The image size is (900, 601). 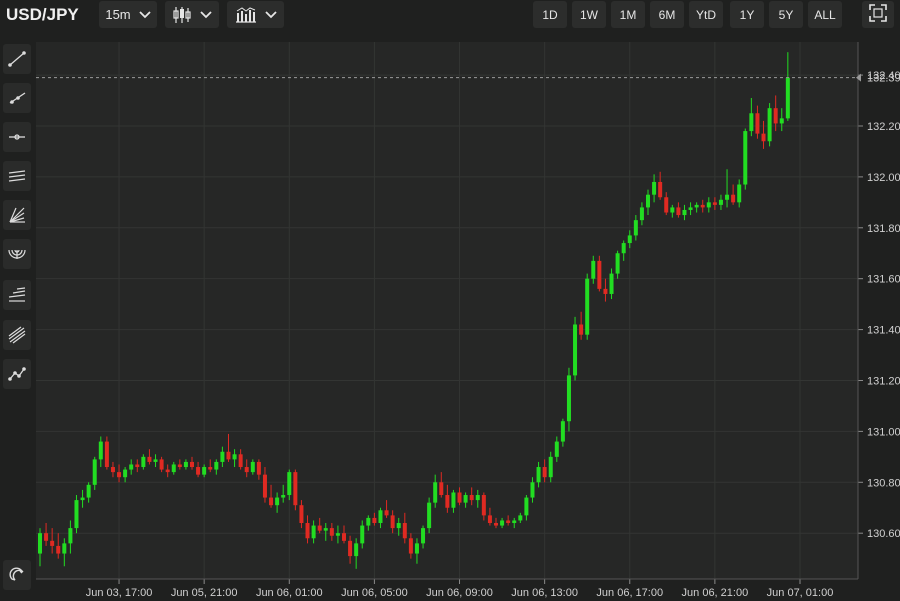 I want to click on horizontal-line-icon, so click(x=17, y=137).